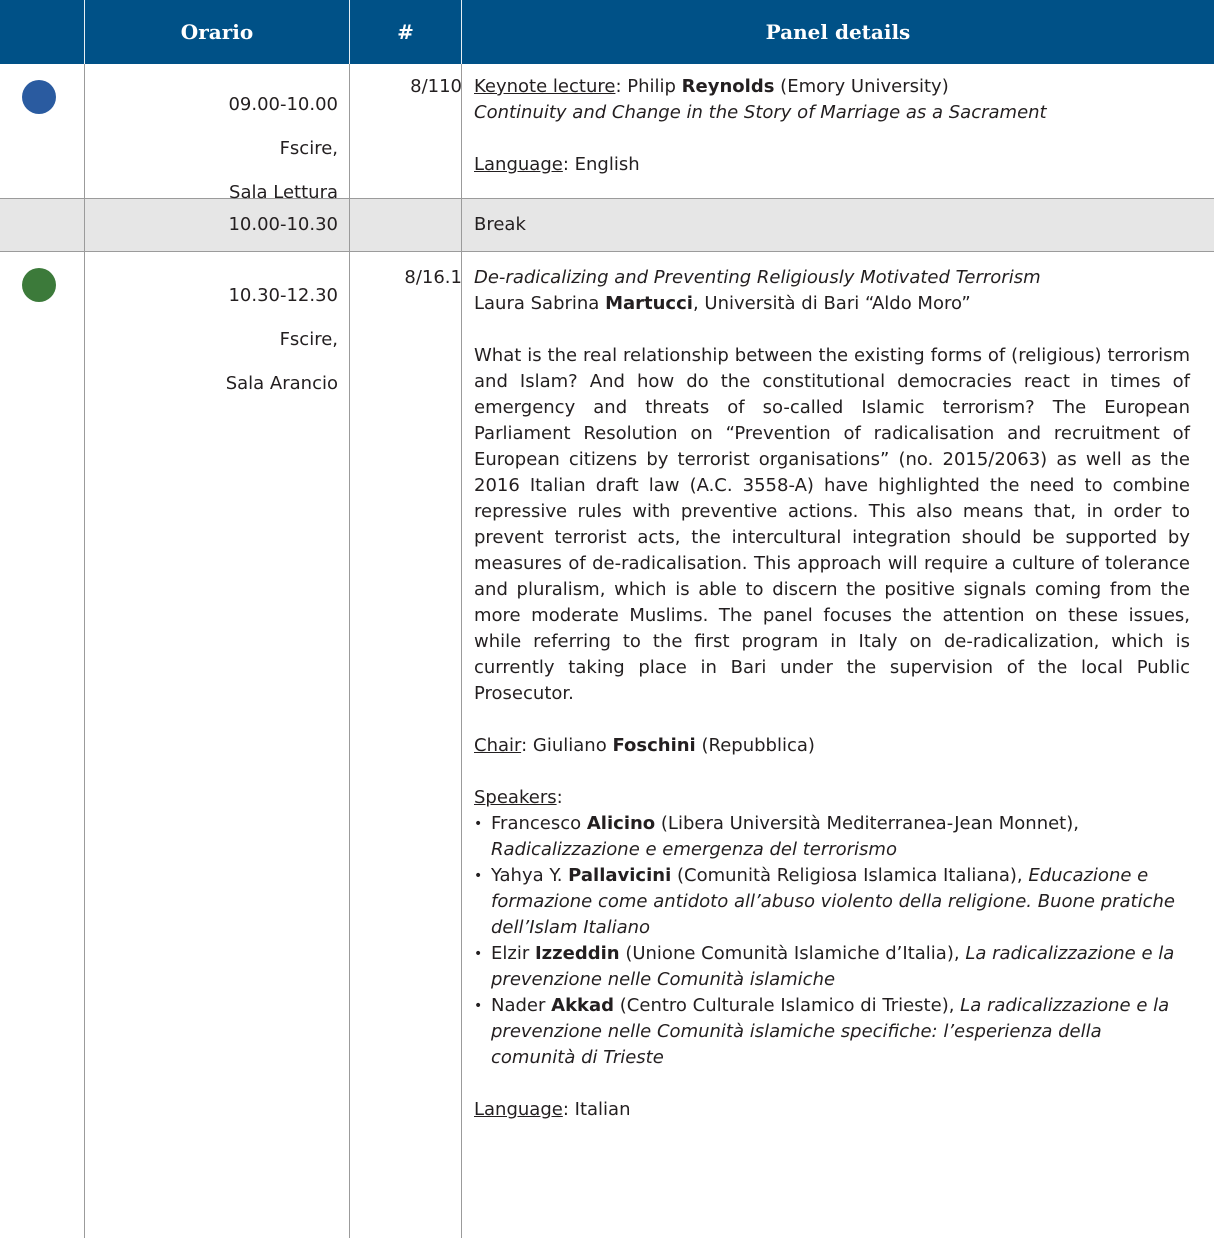 This screenshot has height=1238, width=1214. Describe the element at coordinates (536, 823) in the screenshot. I see `speaker-first-name: Francesco` at that location.